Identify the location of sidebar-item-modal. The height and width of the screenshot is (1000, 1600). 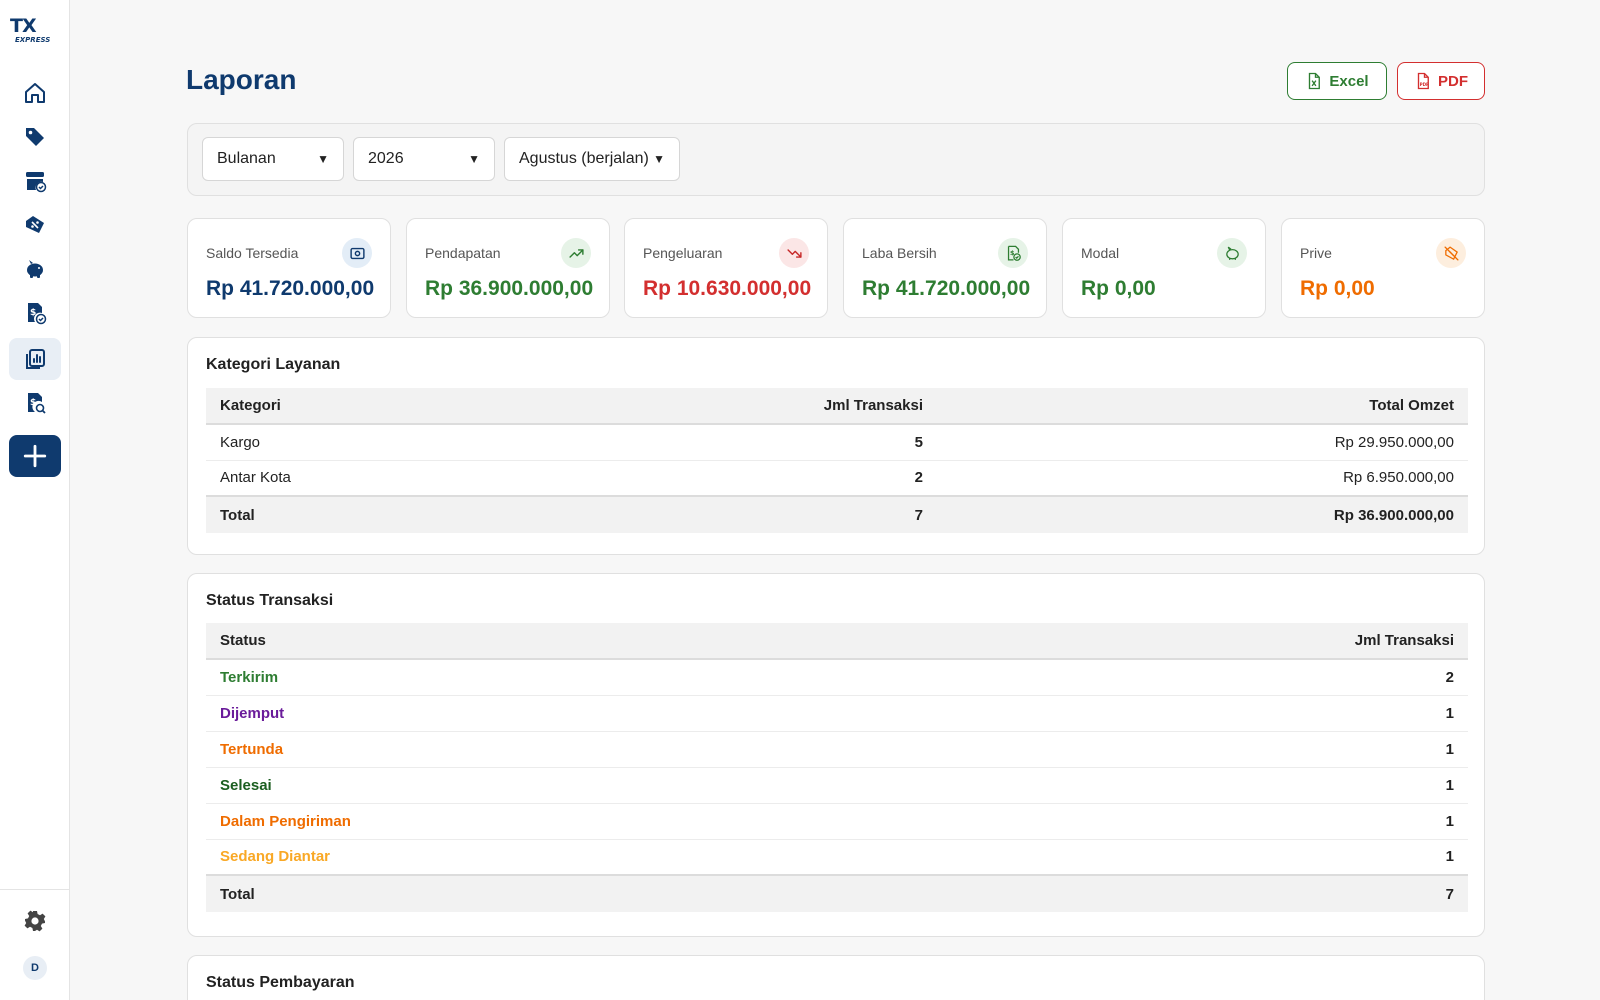
(35, 269).